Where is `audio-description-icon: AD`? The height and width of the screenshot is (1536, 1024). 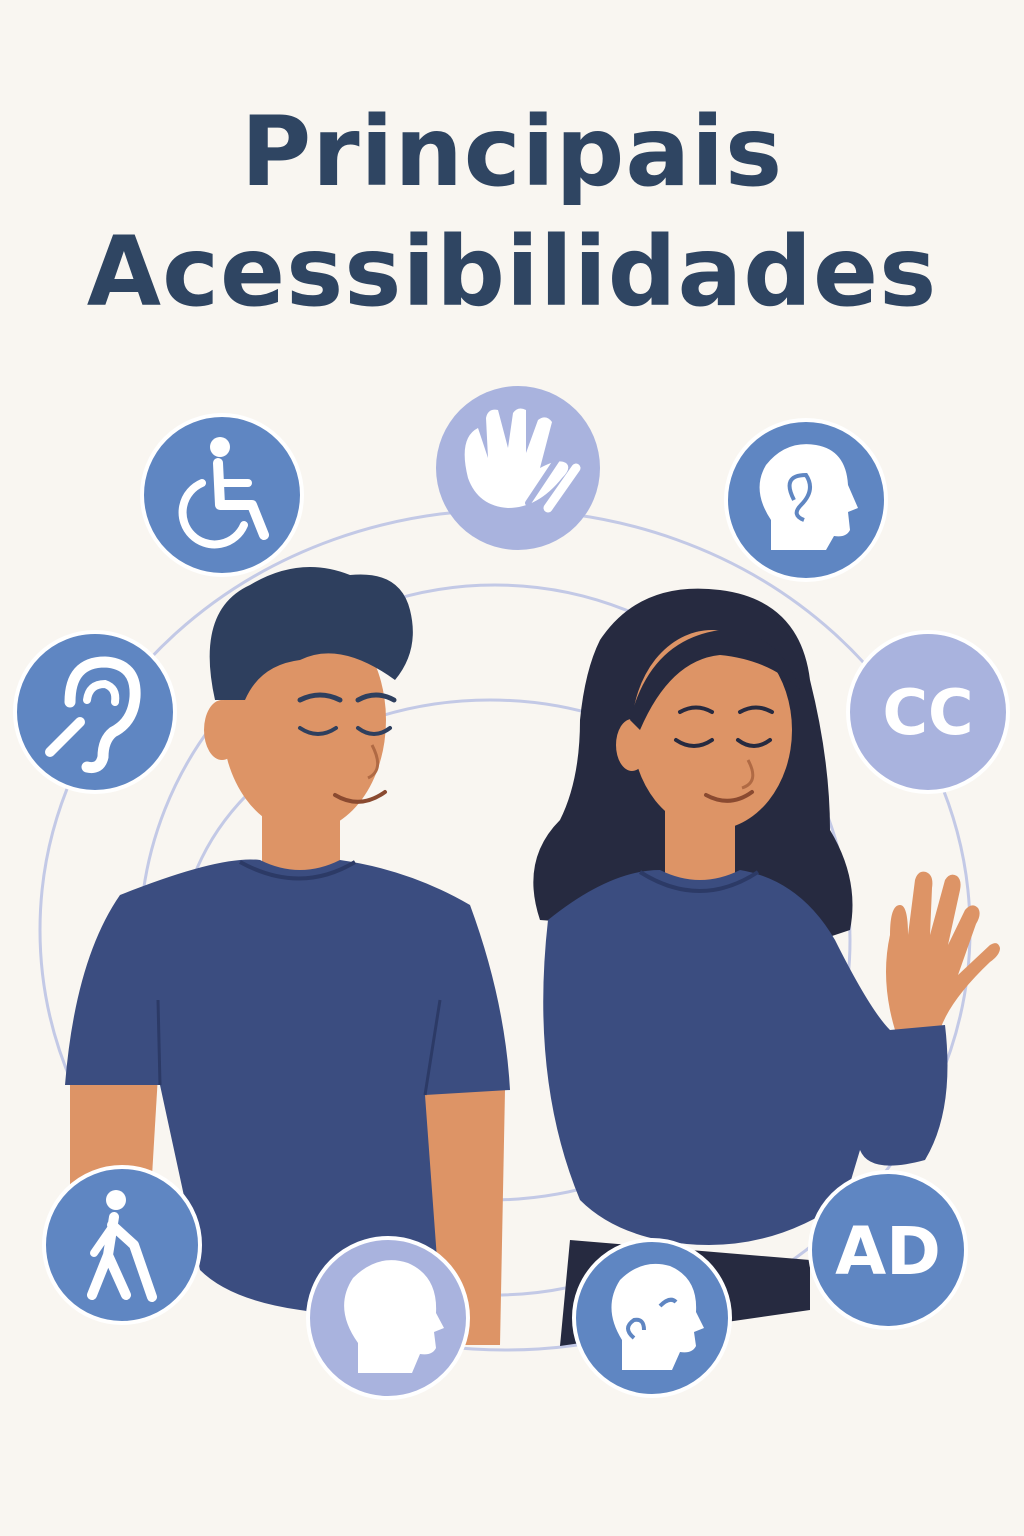
audio-description-icon: AD is located at coordinates (888, 1250).